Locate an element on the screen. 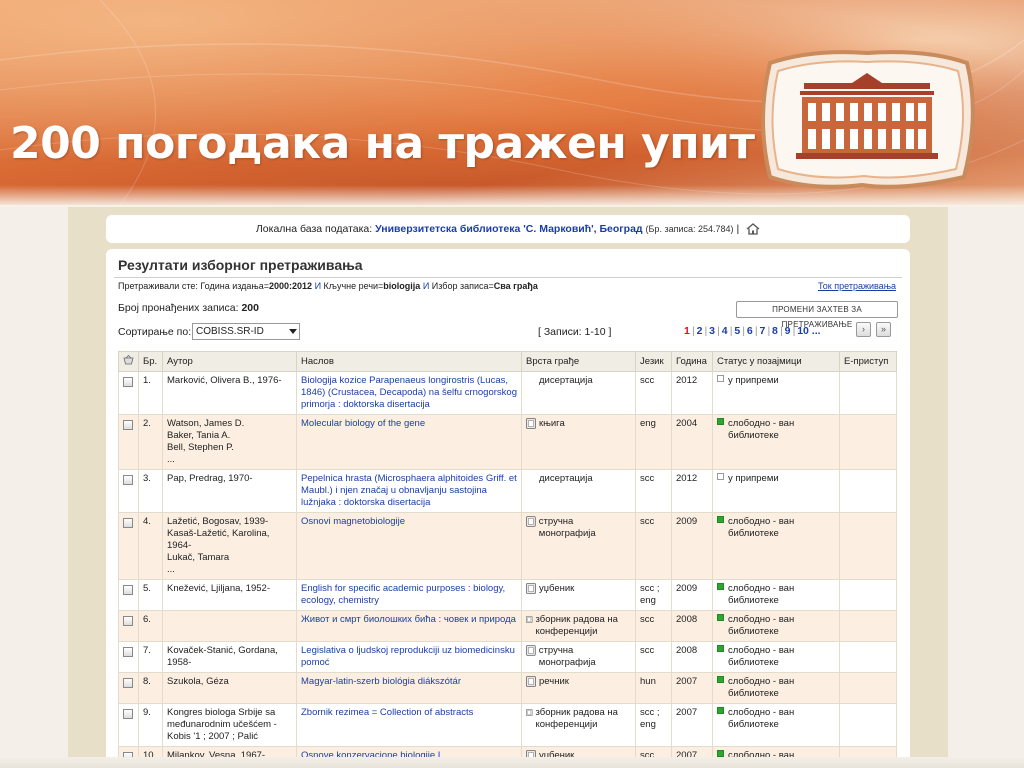 The width and height of the screenshot is (1024, 768). loan-status: слободно - ван библиотеке is located at coordinates (776, 753).